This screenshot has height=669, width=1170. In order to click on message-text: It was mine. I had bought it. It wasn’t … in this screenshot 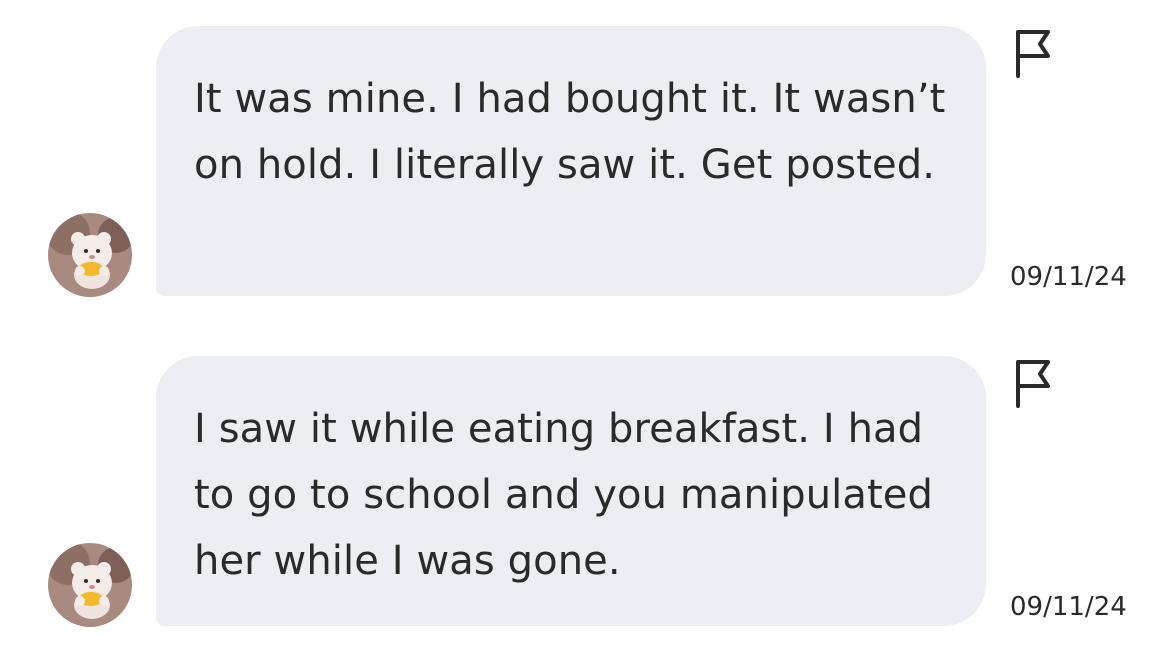, I will do `click(570, 132)`.